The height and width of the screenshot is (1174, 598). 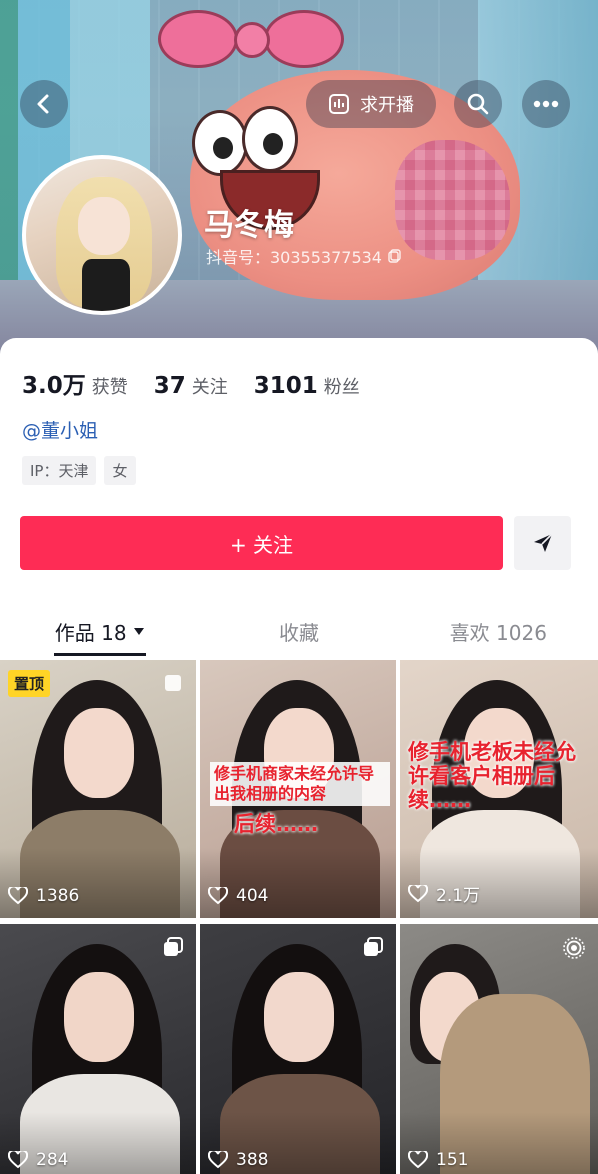 What do you see at coordinates (98, 1049) in the screenshot?
I see `video-thumbnail: 284` at bounding box center [98, 1049].